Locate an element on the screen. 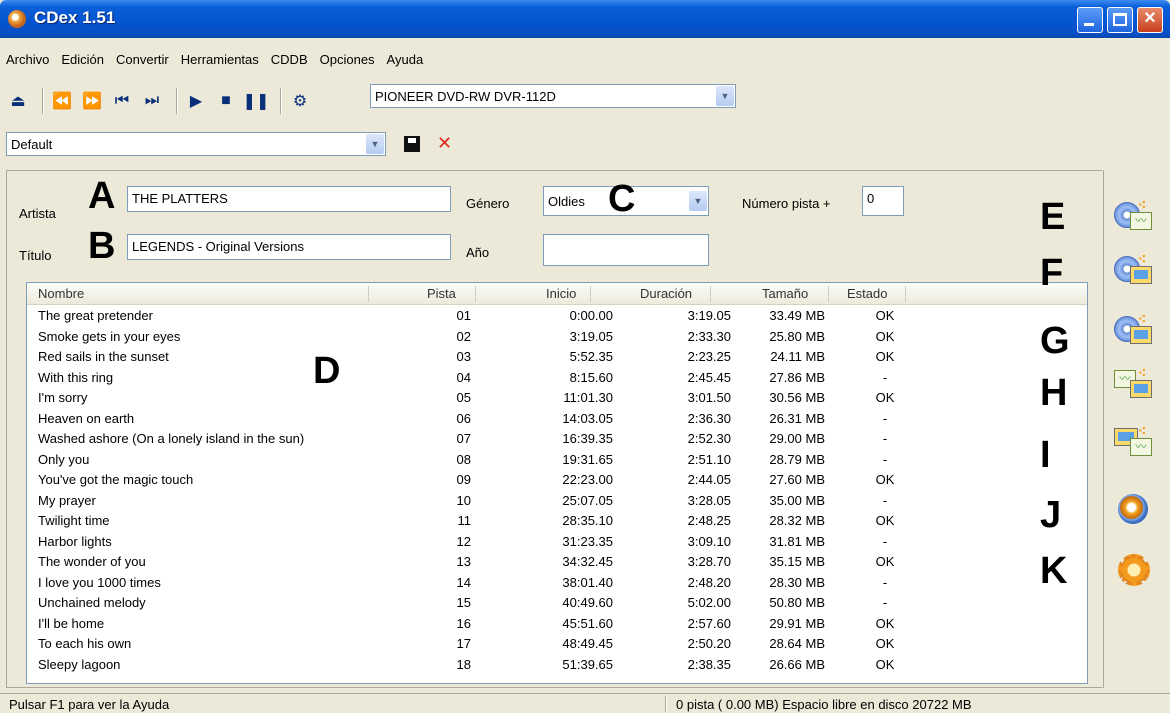 The width and height of the screenshot is (1170, 713). menu-herramientas: Herramientas is located at coordinates (220, 59).